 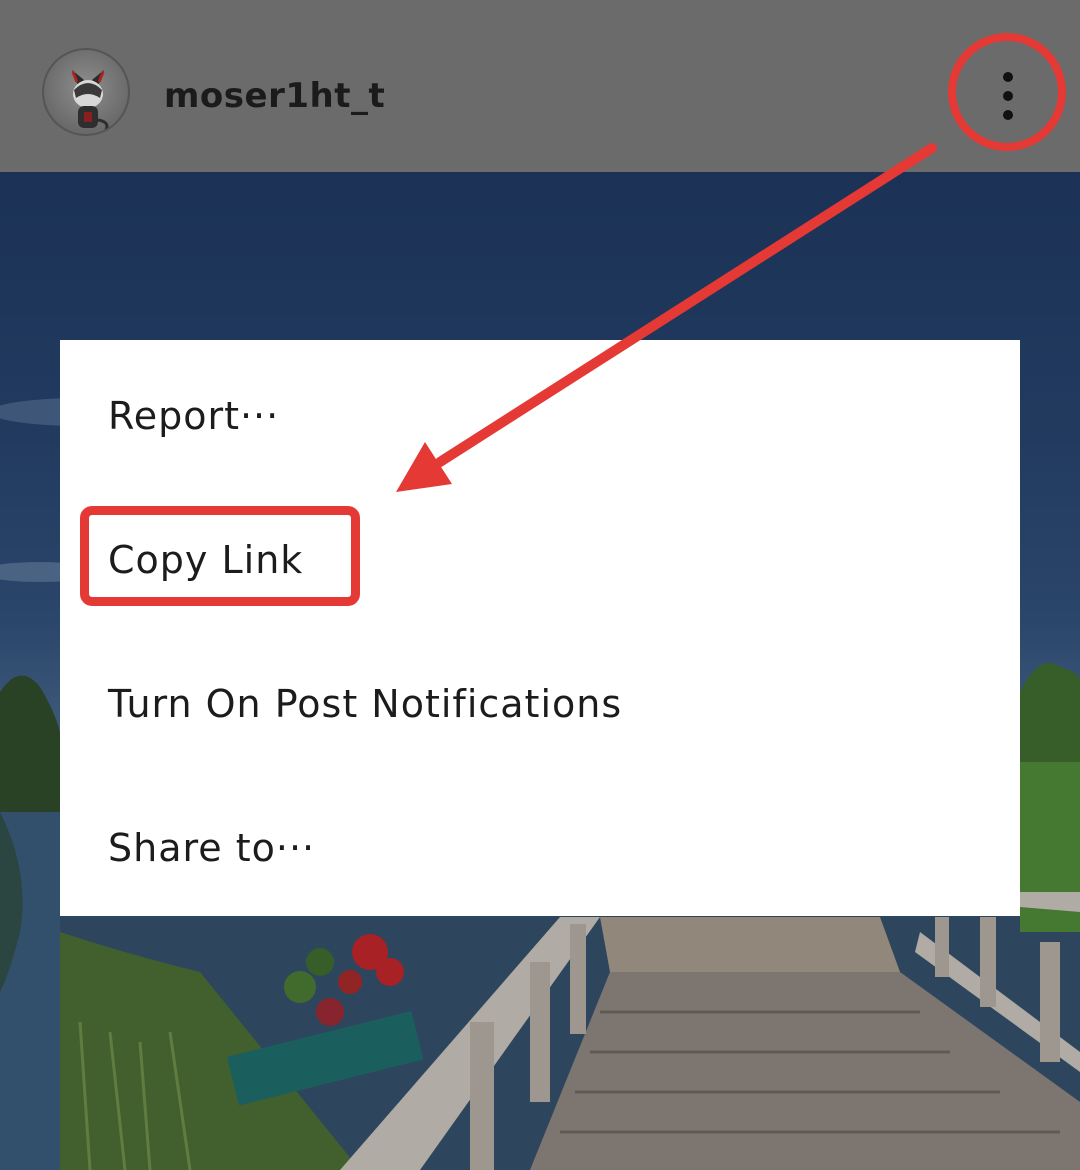 I want to click on avatar-character-icon, so click(x=90, y=100).